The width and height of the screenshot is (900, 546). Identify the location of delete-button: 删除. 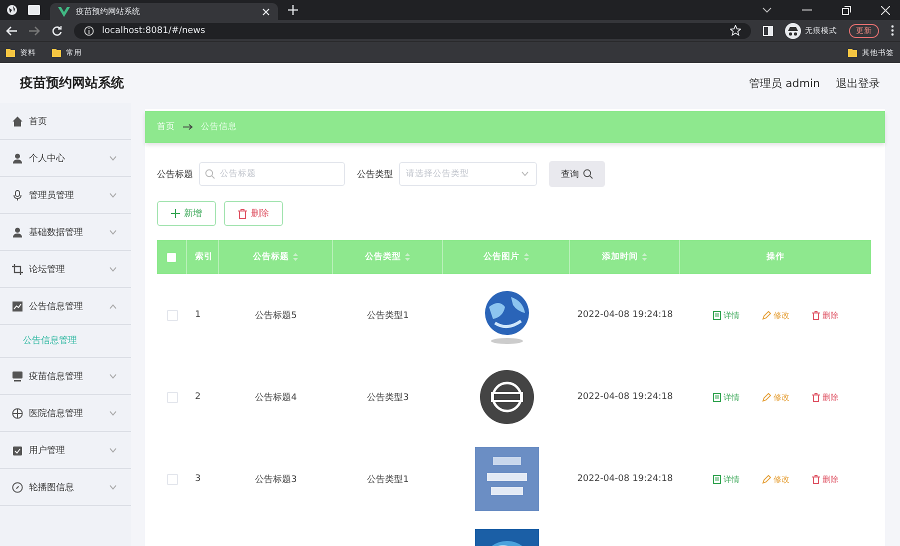
(253, 213).